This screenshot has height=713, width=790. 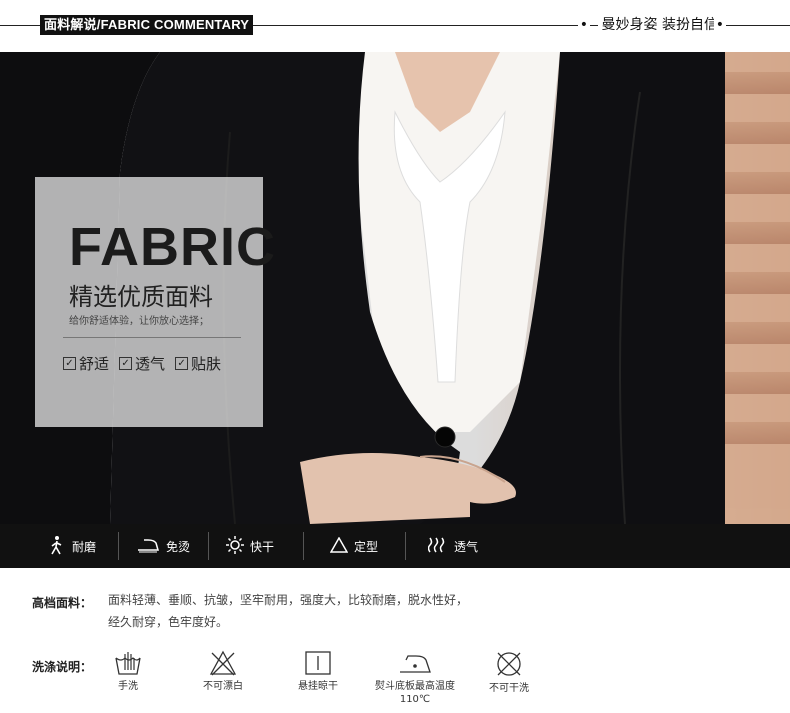 What do you see at coordinates (235, 546) in the screenshot?
I see `sun-icon` at bounding box center [235, 546].